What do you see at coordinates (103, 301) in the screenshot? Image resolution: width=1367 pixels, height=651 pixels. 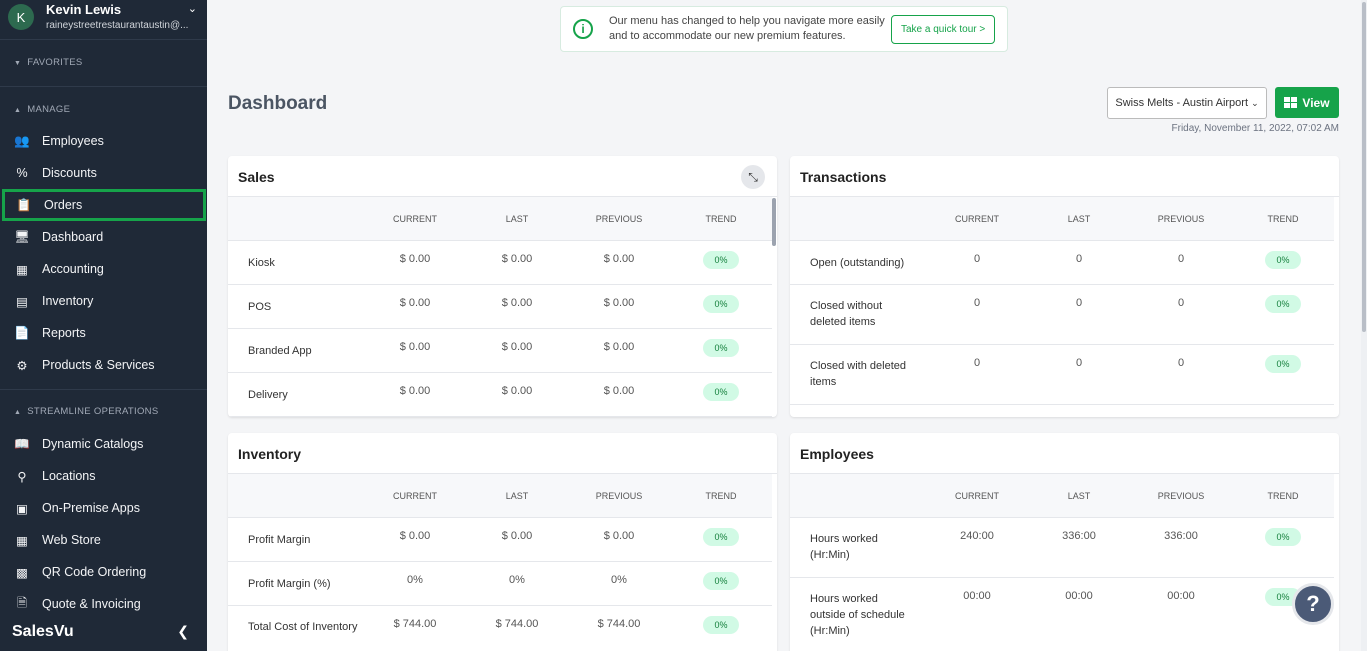 I see `sidebar-item-inventory: ▤ Inventory` at bounding box center [103, 301].